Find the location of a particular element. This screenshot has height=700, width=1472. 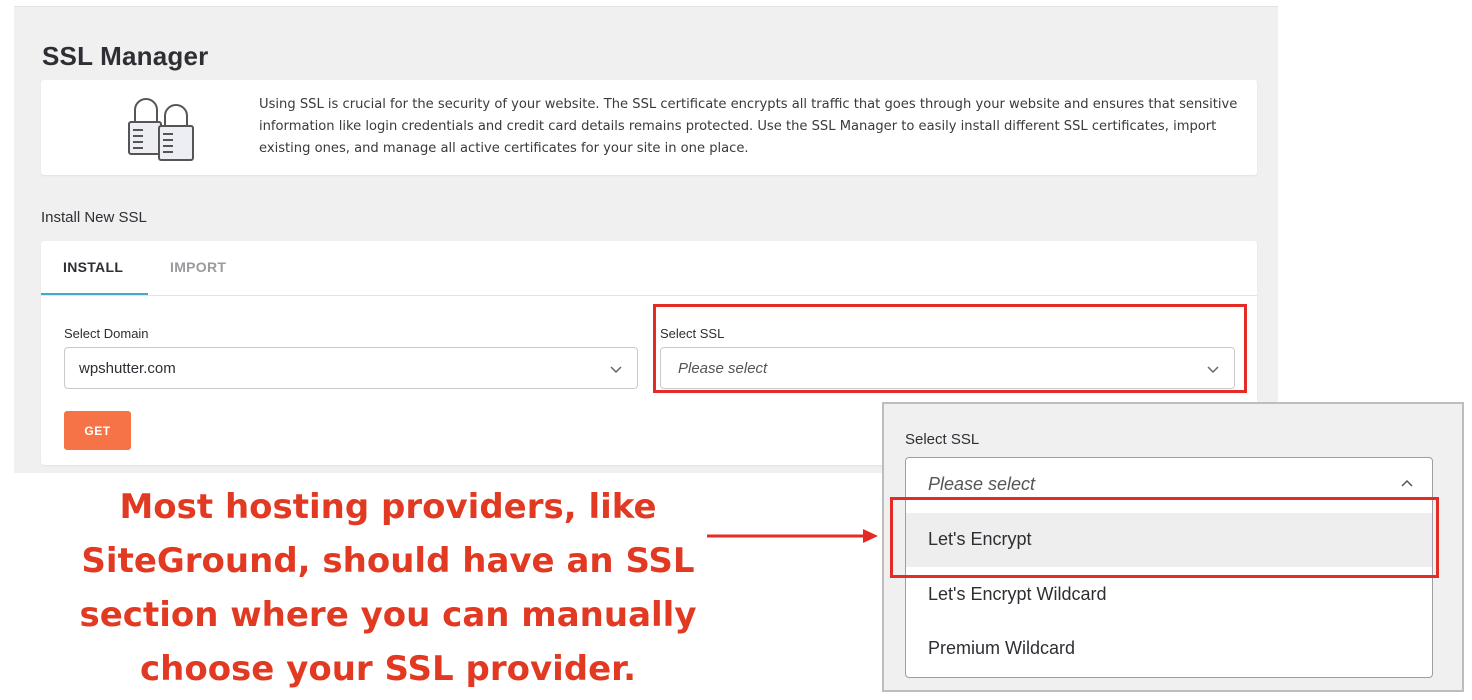

caption-line: section where you can manually is located at coordinates (388, 615).